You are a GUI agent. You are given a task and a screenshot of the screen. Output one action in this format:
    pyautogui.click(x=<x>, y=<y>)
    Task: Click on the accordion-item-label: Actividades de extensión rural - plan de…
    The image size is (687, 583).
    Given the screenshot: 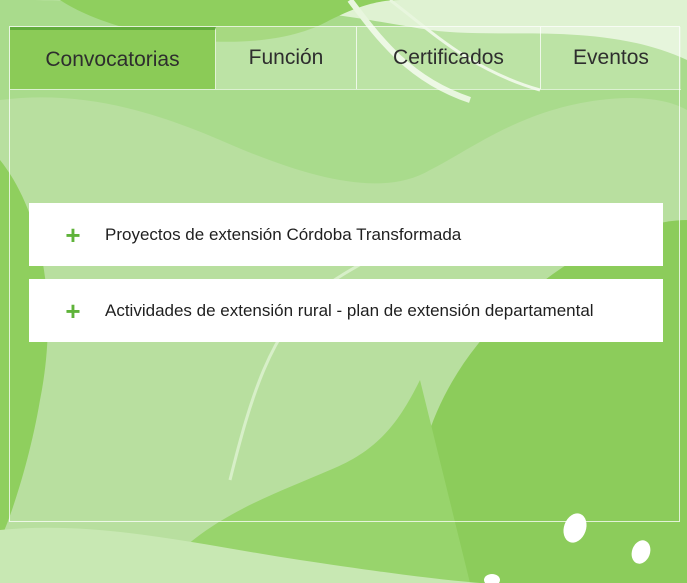 What is the action you would take?
    pyautogui.click(x=349, y=310)
    